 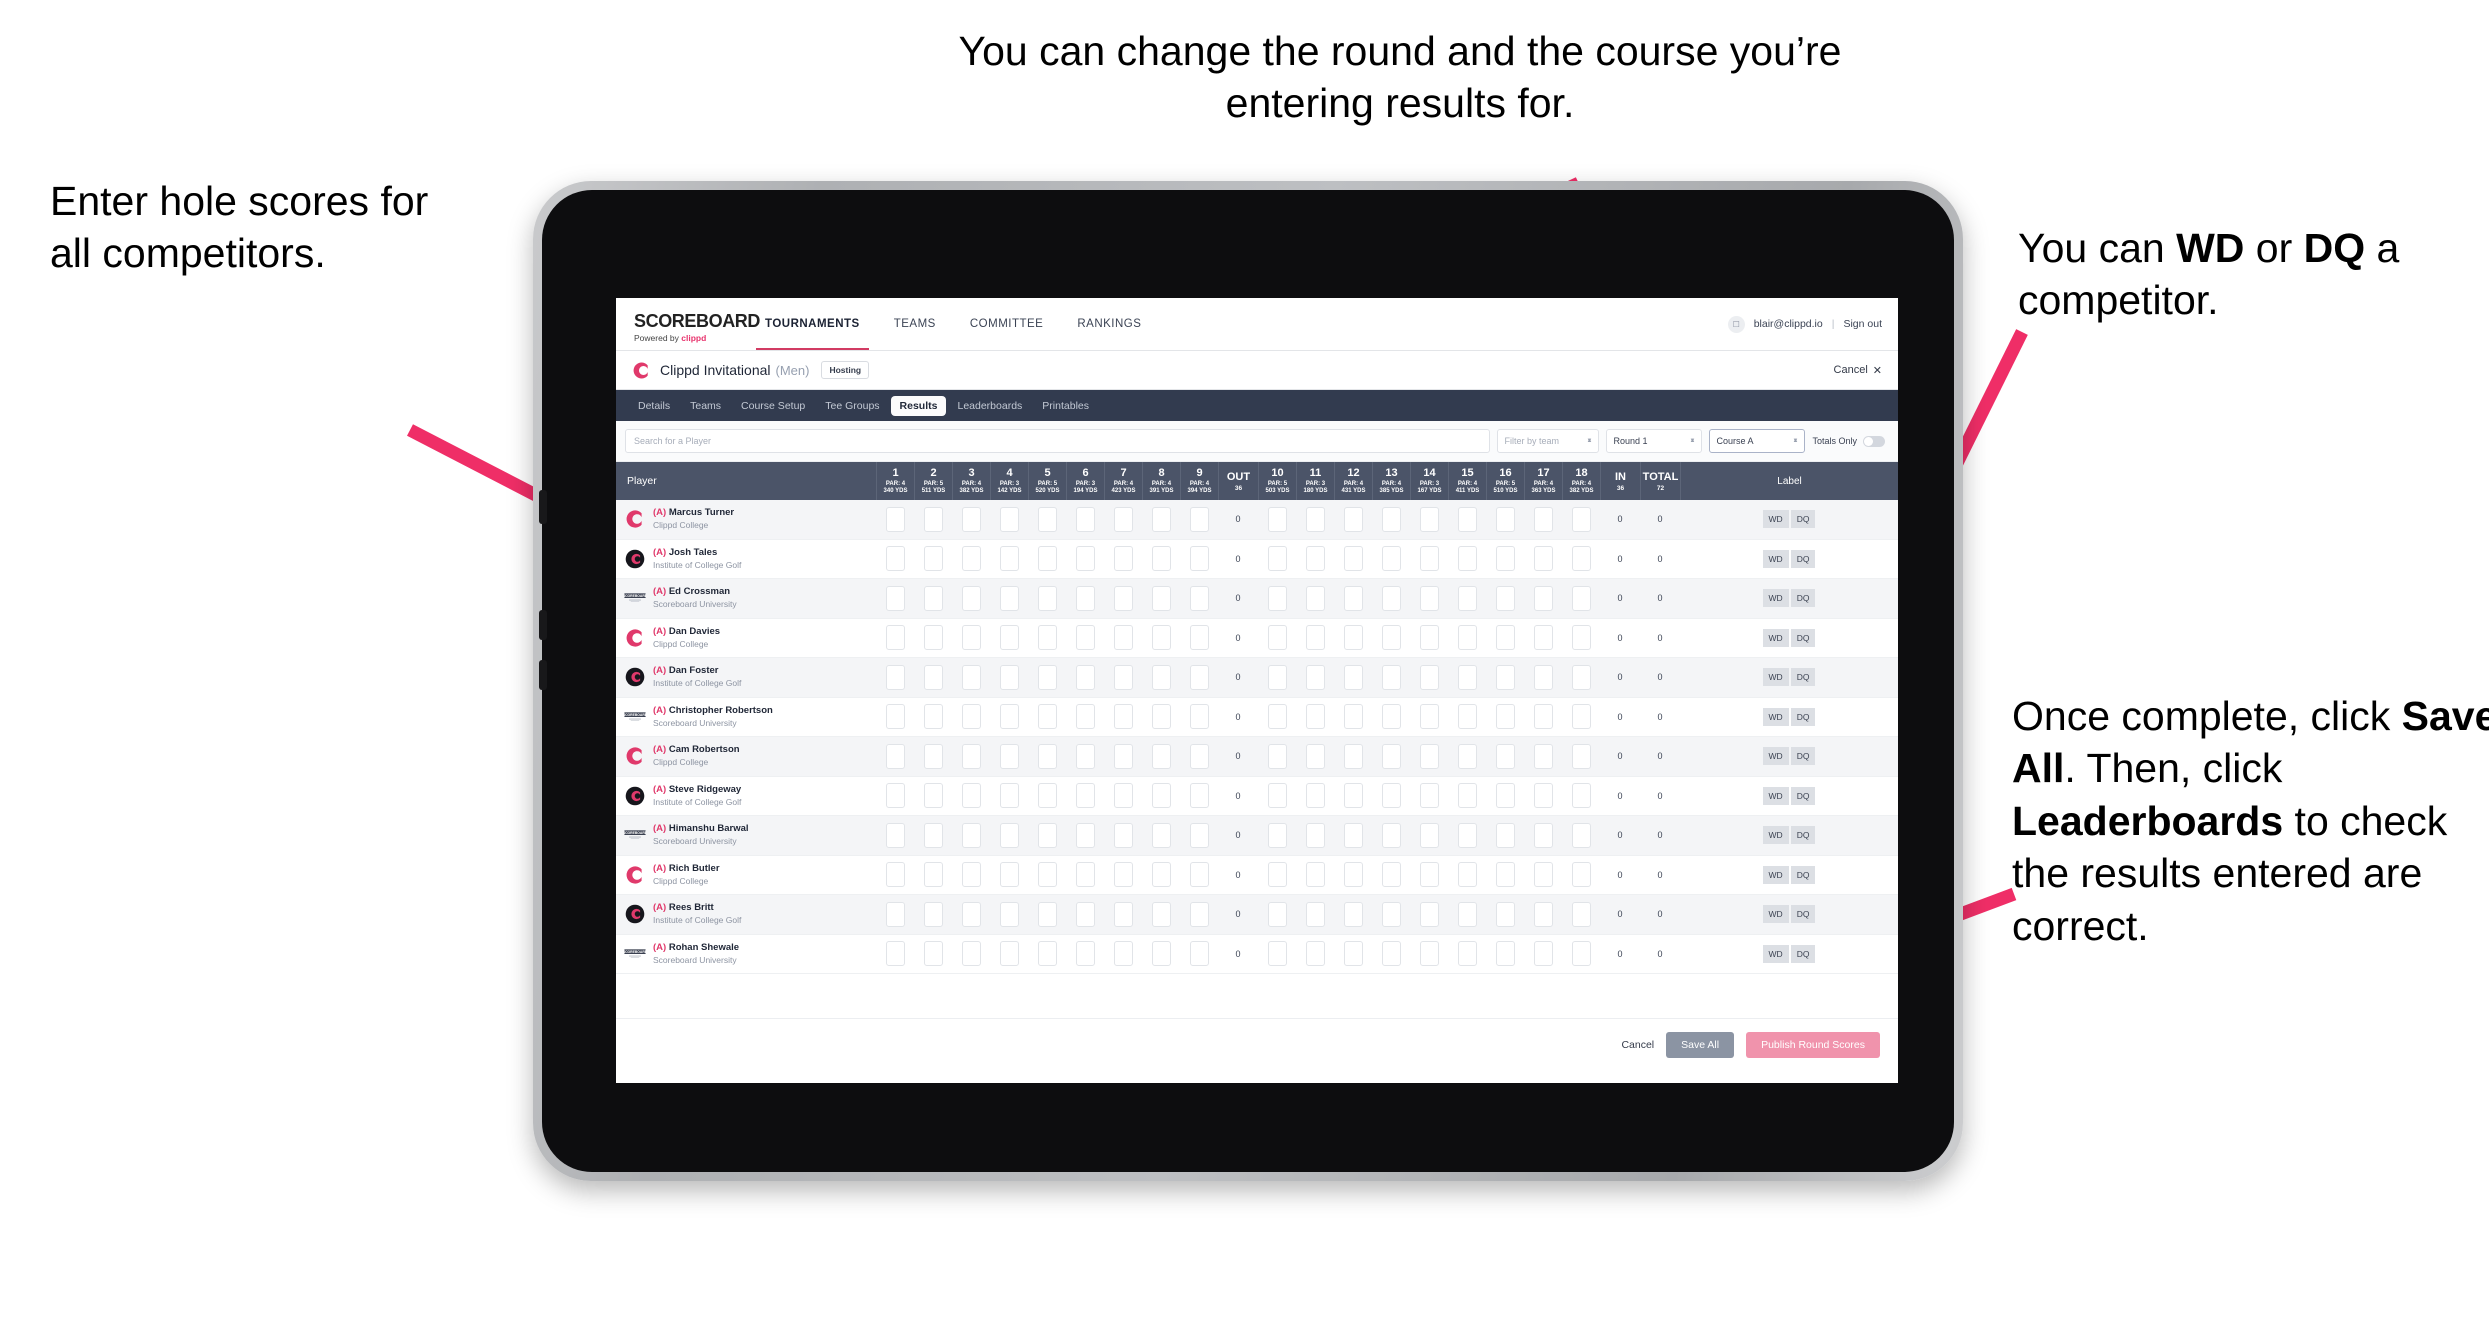 I want to click on team-filter-select: Filter by team ▲ ▼, so click(x=1548, y=441).